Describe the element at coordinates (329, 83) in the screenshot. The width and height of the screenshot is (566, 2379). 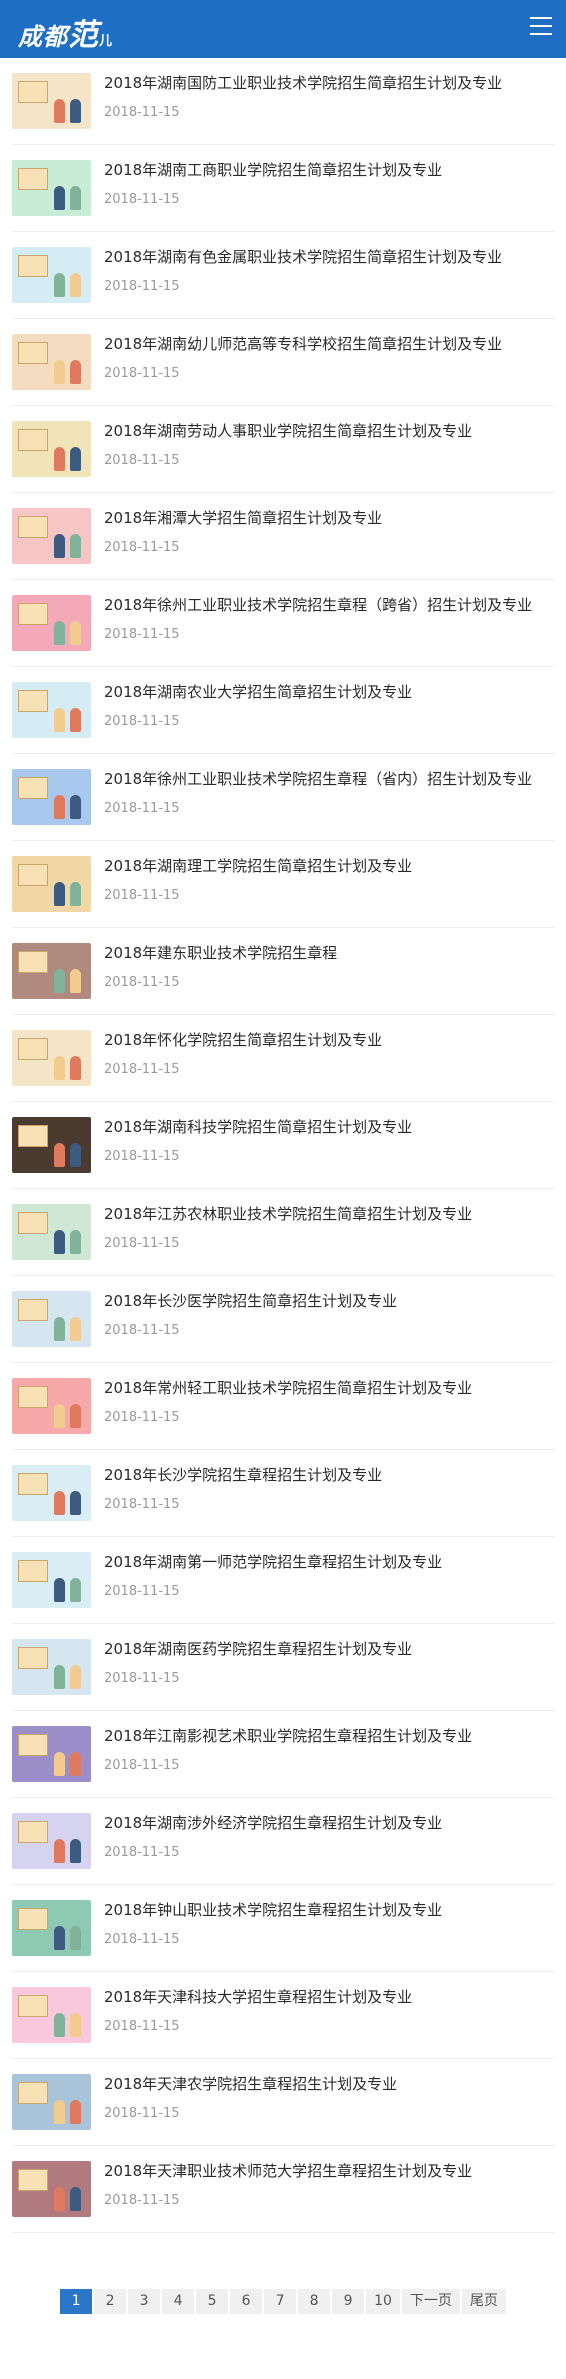
I see `article-title: 2018年湖南国防工业职业技术学院招生简章招生计划及专业` at that location.